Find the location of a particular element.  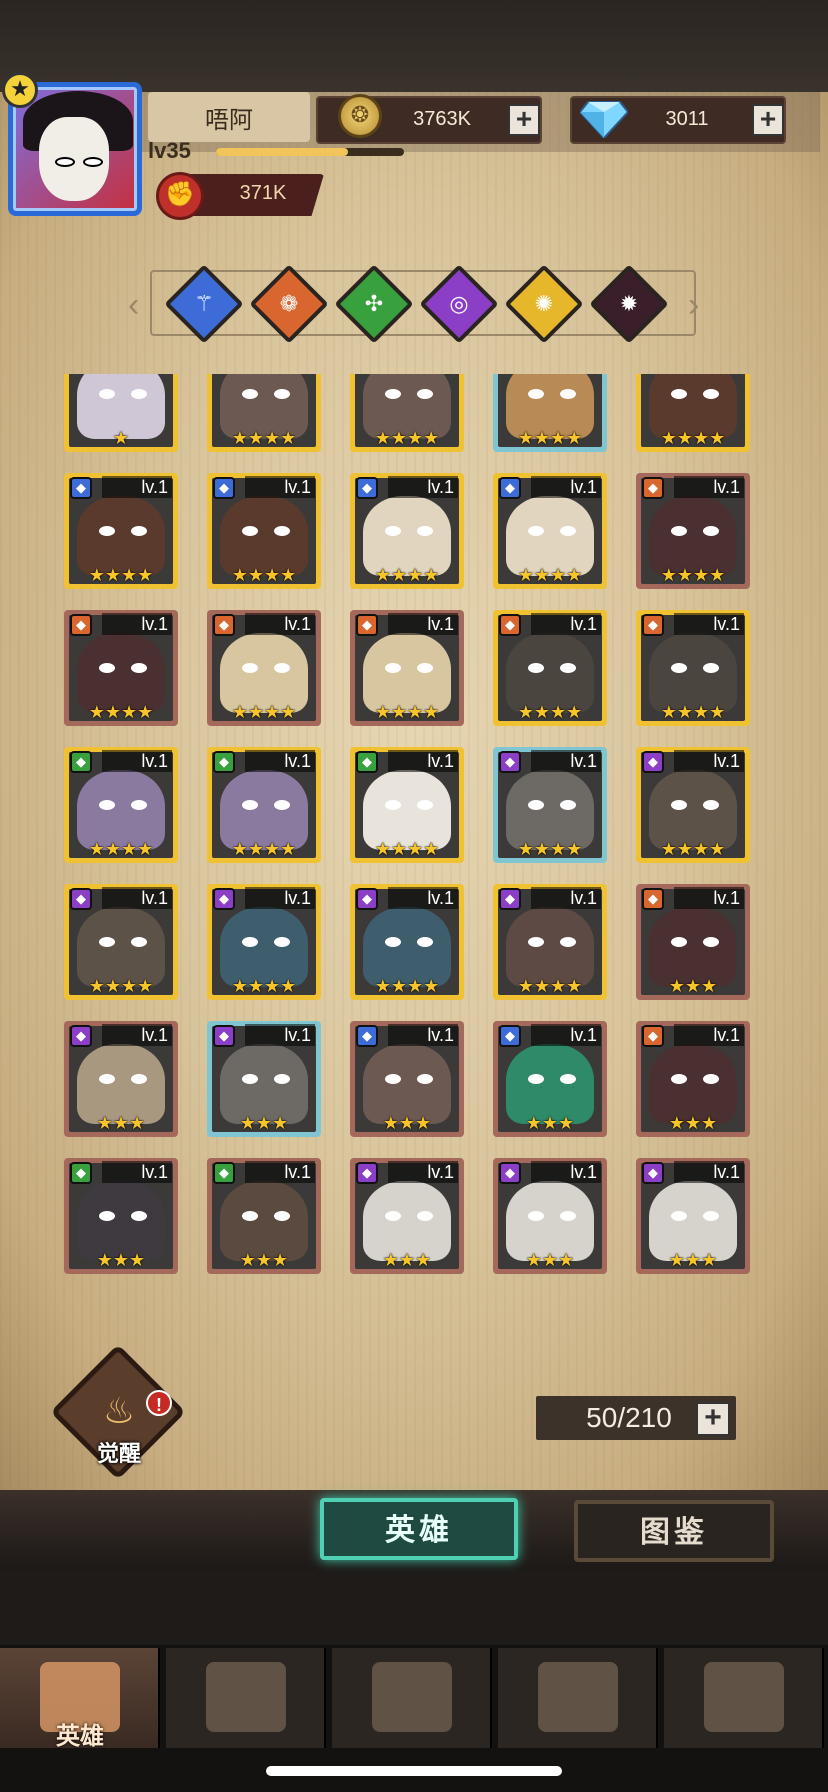

expand-roster-button: + is located at coordinates (713, 1419).